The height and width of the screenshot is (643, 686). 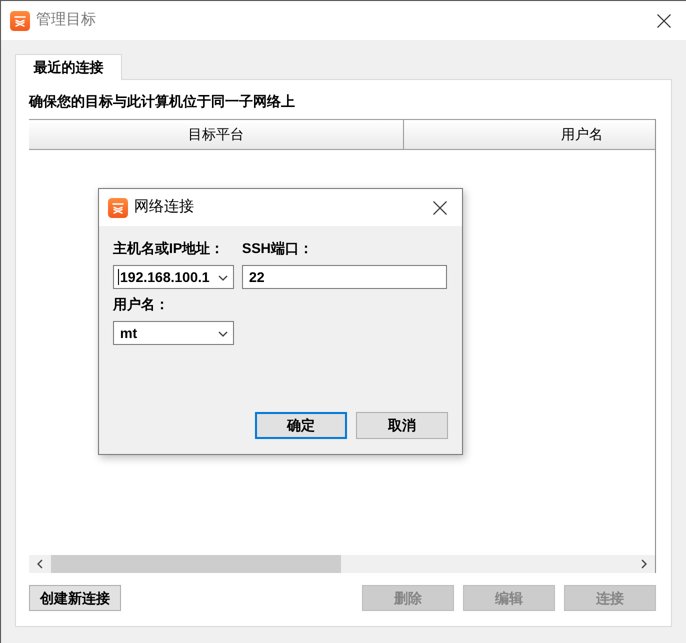 What do you see at coordinates (66, 20) in the screenshot?
I see `window-title: 管理目标` at bounding box center [66, 20].